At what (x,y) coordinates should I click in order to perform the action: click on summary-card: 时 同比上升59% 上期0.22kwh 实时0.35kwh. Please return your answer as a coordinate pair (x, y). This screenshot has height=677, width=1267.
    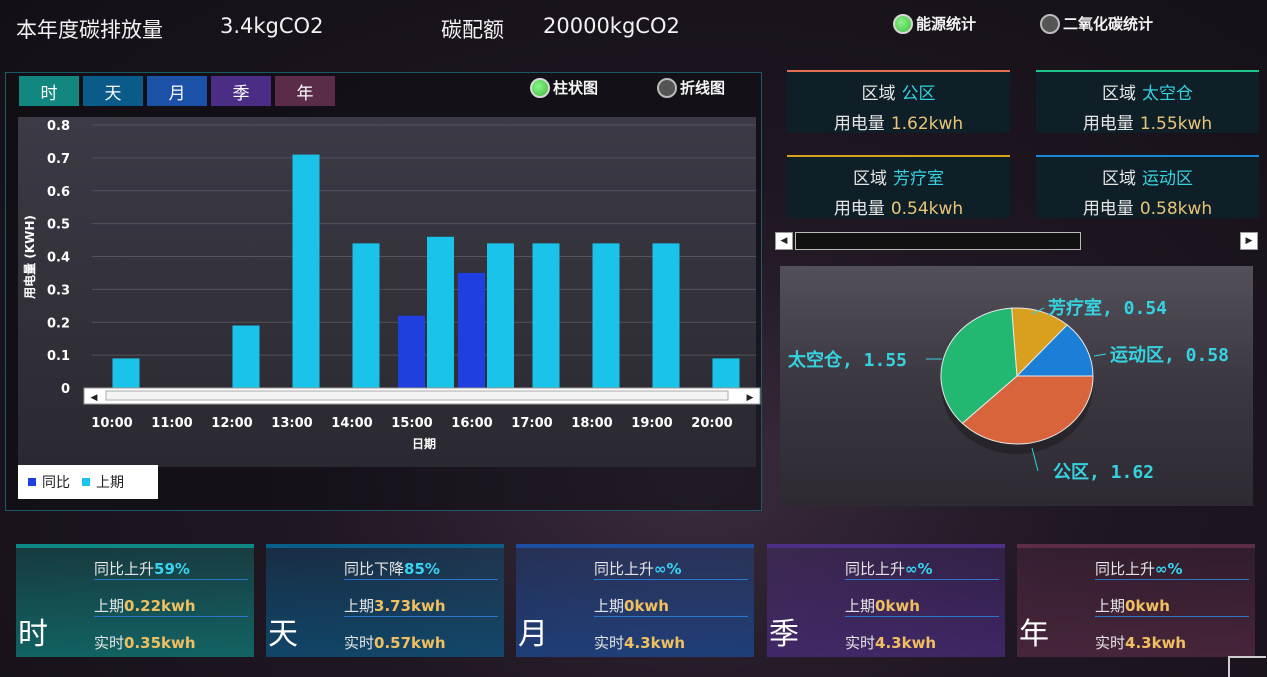
    Looking at the image, I should click on (135, 600).